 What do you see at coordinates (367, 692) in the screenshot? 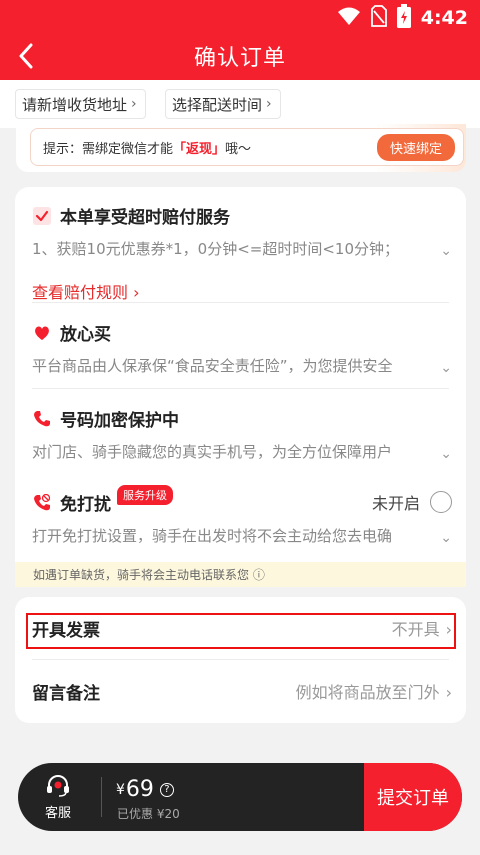
I see `remark-placeholder: 例如将商品放至门外` at bounding box center [367, 692].